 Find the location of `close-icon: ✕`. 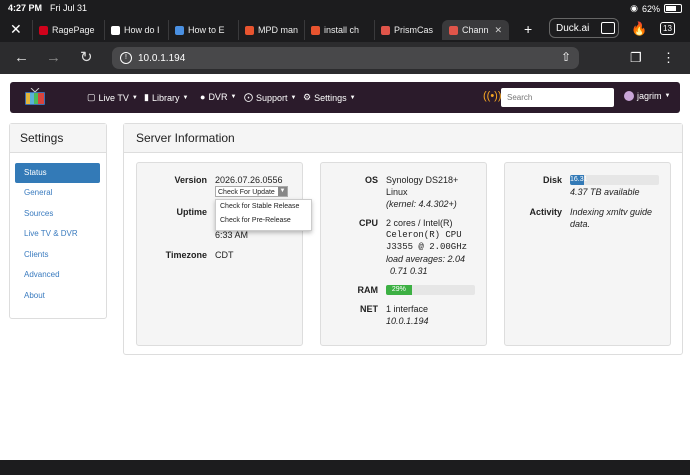

close-icon: ✕ is located at coordinates (499, 30).